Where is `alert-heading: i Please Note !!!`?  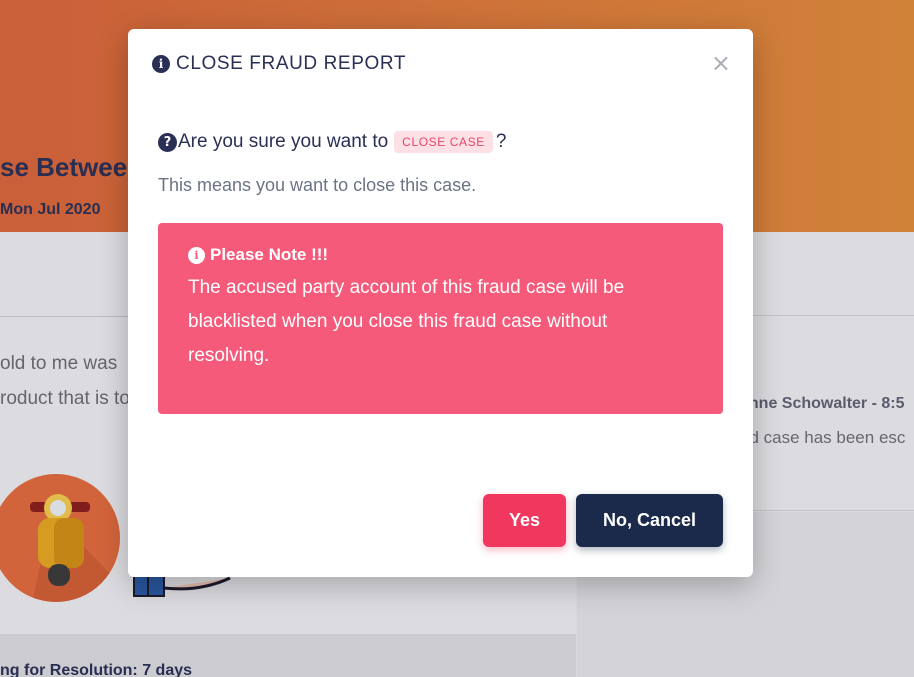
alert-heading: i Please Note !!! is located at coordinates (440, 255).